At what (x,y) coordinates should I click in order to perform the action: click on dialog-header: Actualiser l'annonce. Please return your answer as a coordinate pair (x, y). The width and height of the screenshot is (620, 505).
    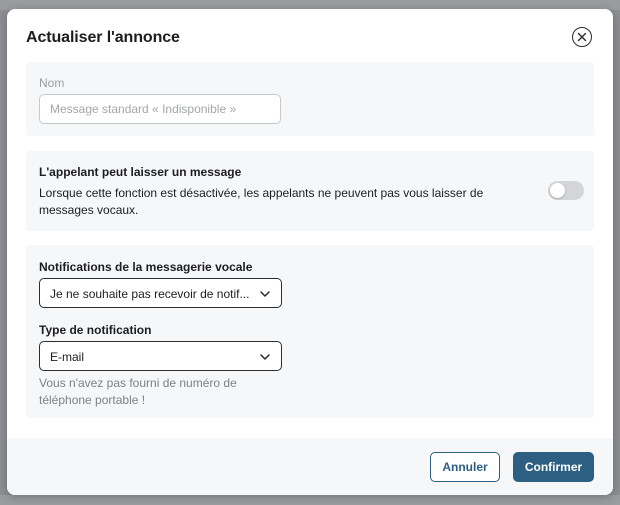
    Looking at the image, I should click on (310, 35).